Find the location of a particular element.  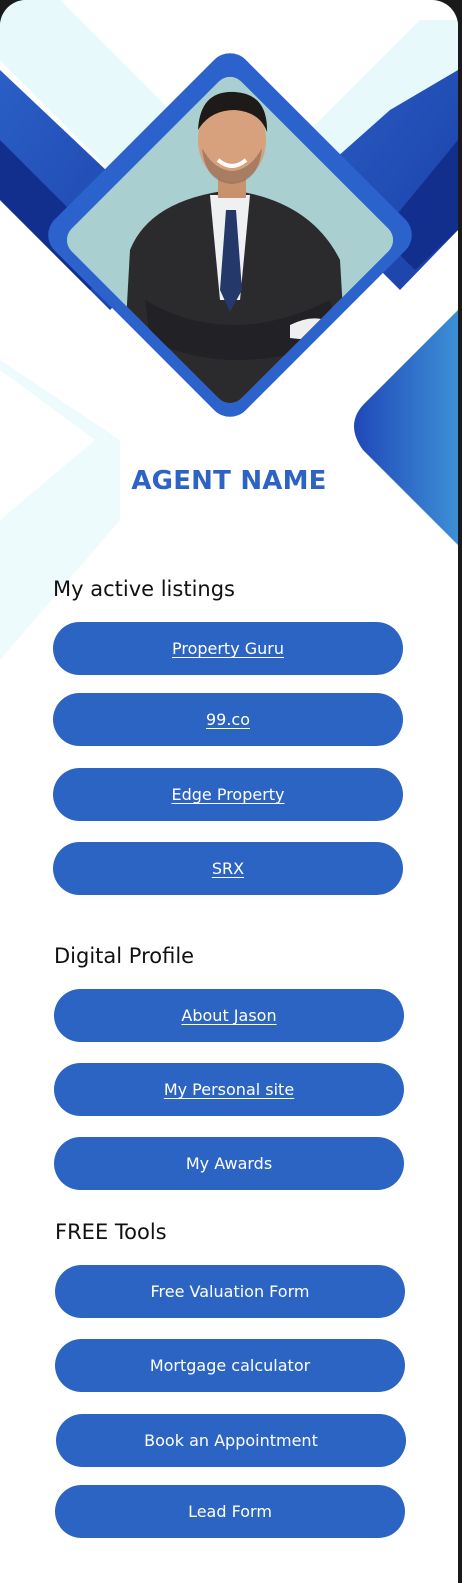

button-99co: 99.co is located at coordinates (228, 719).